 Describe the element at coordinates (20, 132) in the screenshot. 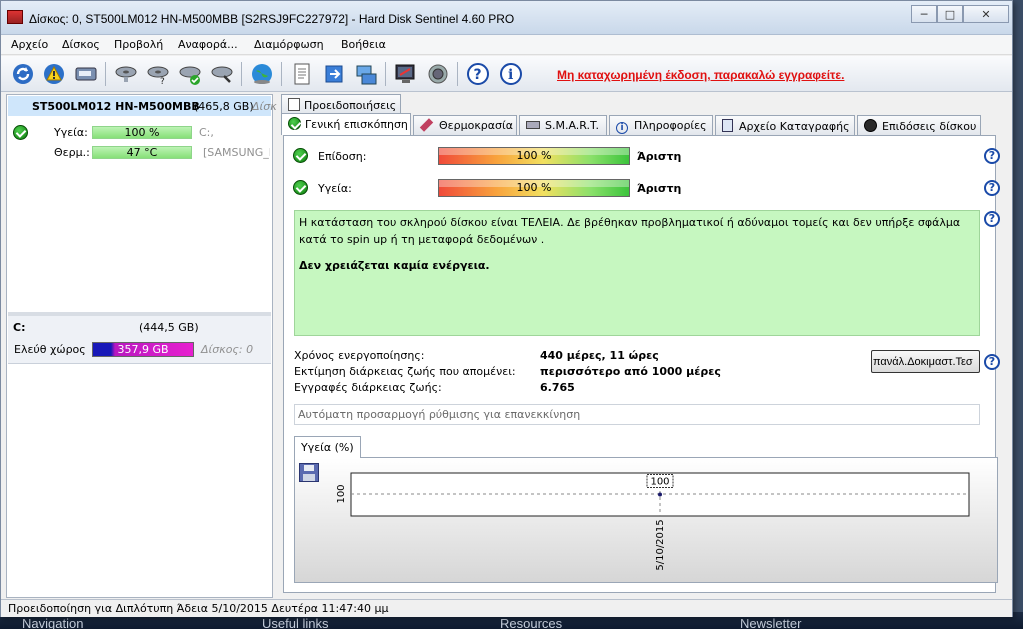

I see `ok-check-icon` at that location.